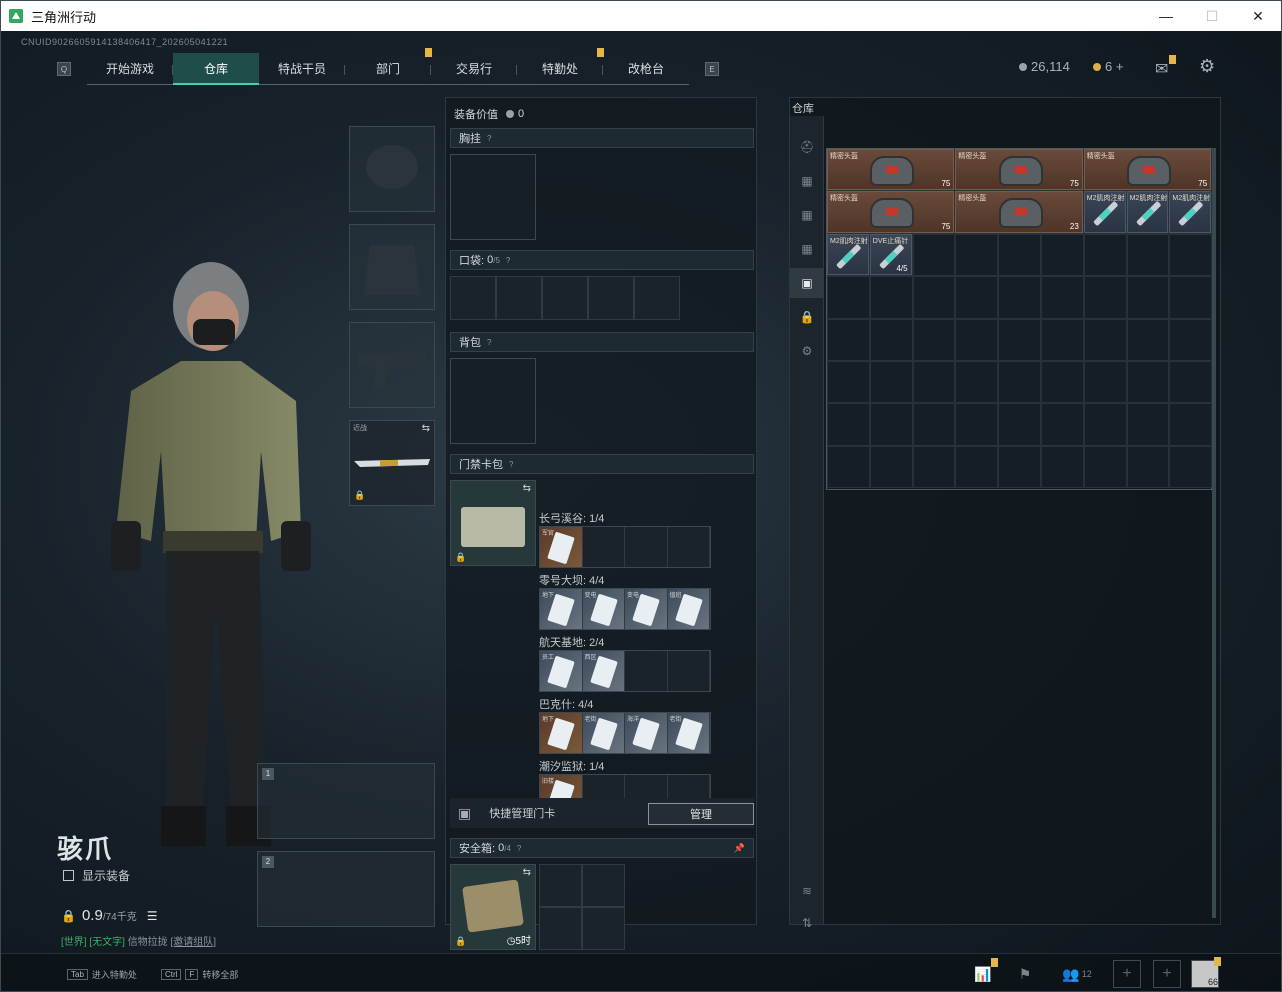  Describe the element at coordinates (199, 974) in the screenshot. I see `transfer-hint: Ctrl F 转移全部` at that location.